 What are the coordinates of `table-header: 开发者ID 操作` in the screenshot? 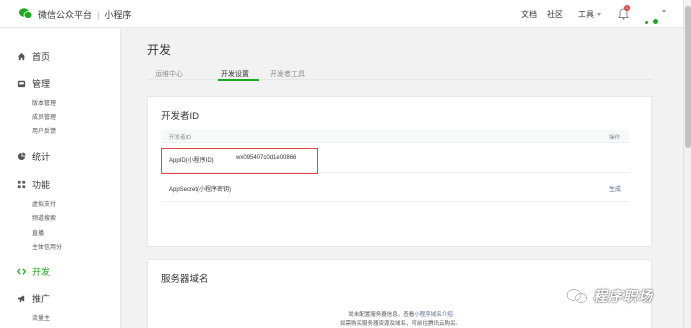 It's located at (395, 136).